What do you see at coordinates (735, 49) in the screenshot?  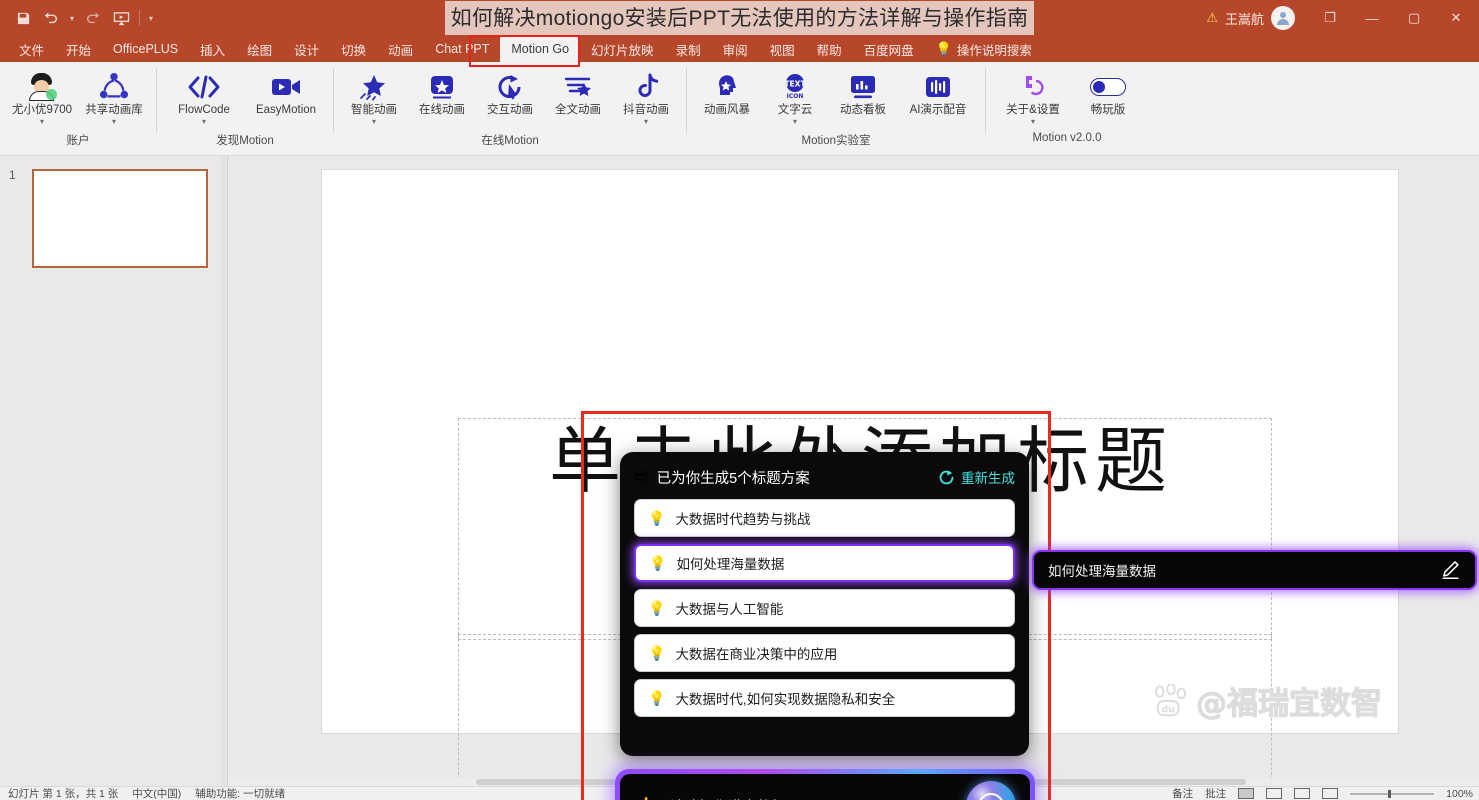 I see `tab-review: 审阅` at bounding box center [735, 49].